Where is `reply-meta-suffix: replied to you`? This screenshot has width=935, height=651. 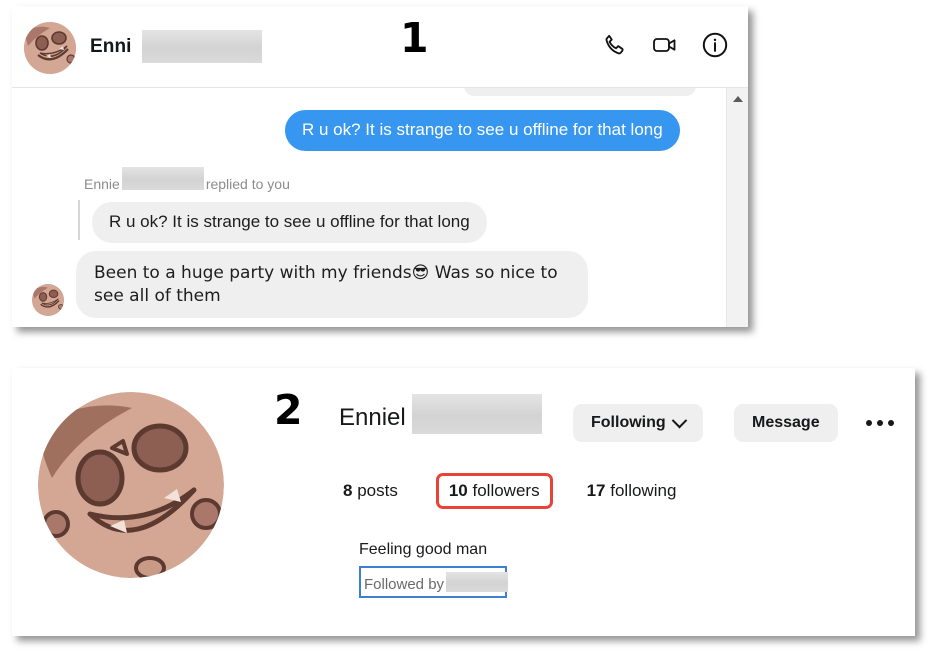 reply-meta-suffix: replied to you is located at coordinates (247, 184).